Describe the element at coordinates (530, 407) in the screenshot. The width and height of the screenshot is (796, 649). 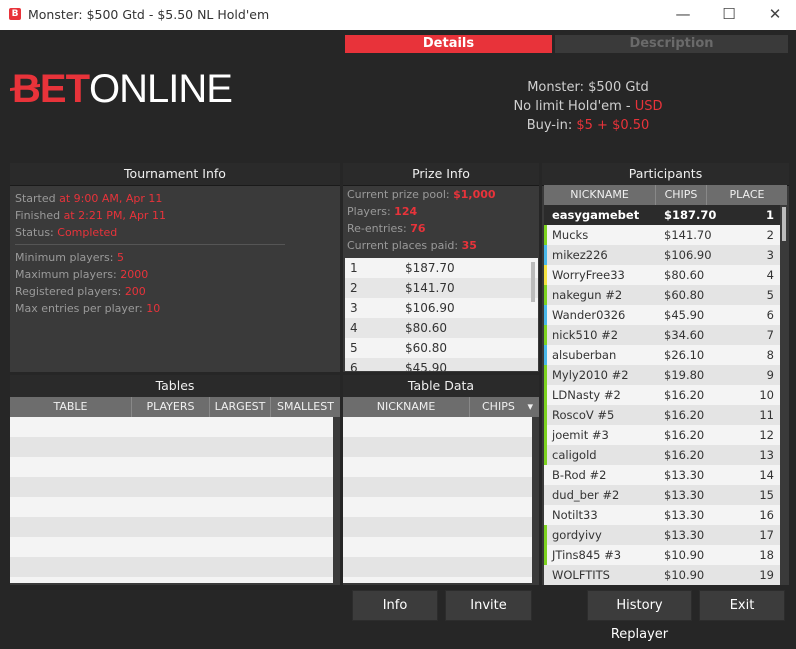
I see `sort-down-icon: ▾` at that location.